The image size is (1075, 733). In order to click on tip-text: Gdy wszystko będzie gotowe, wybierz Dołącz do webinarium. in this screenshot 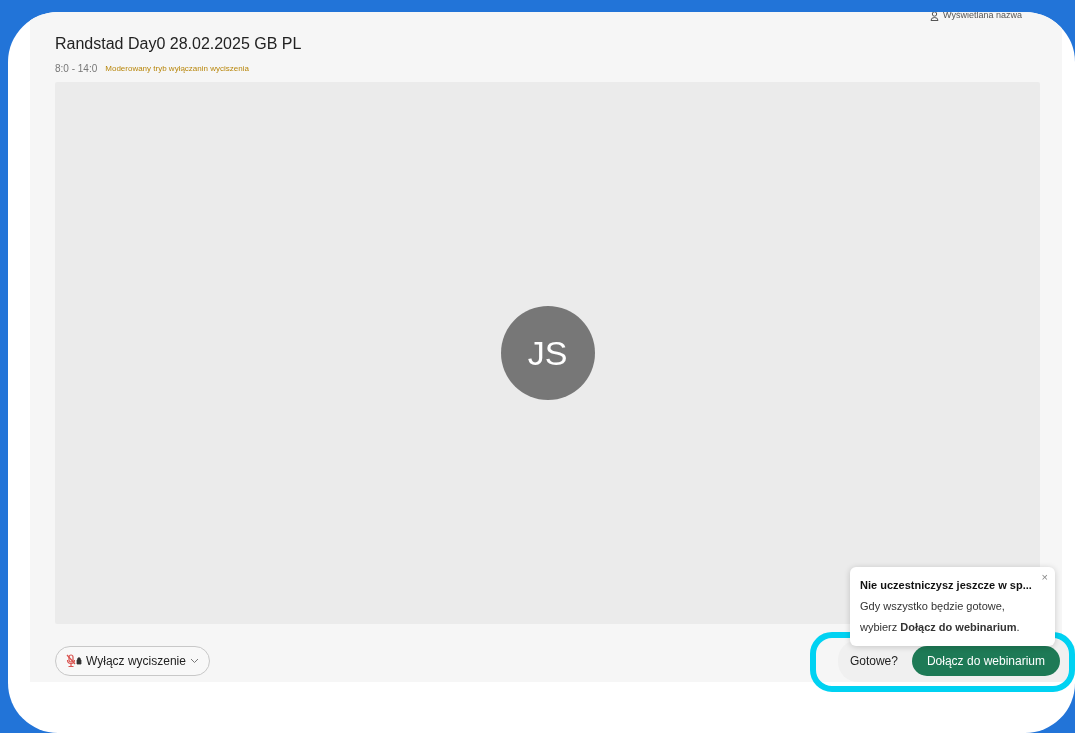, I will do `click(940, 617)`.